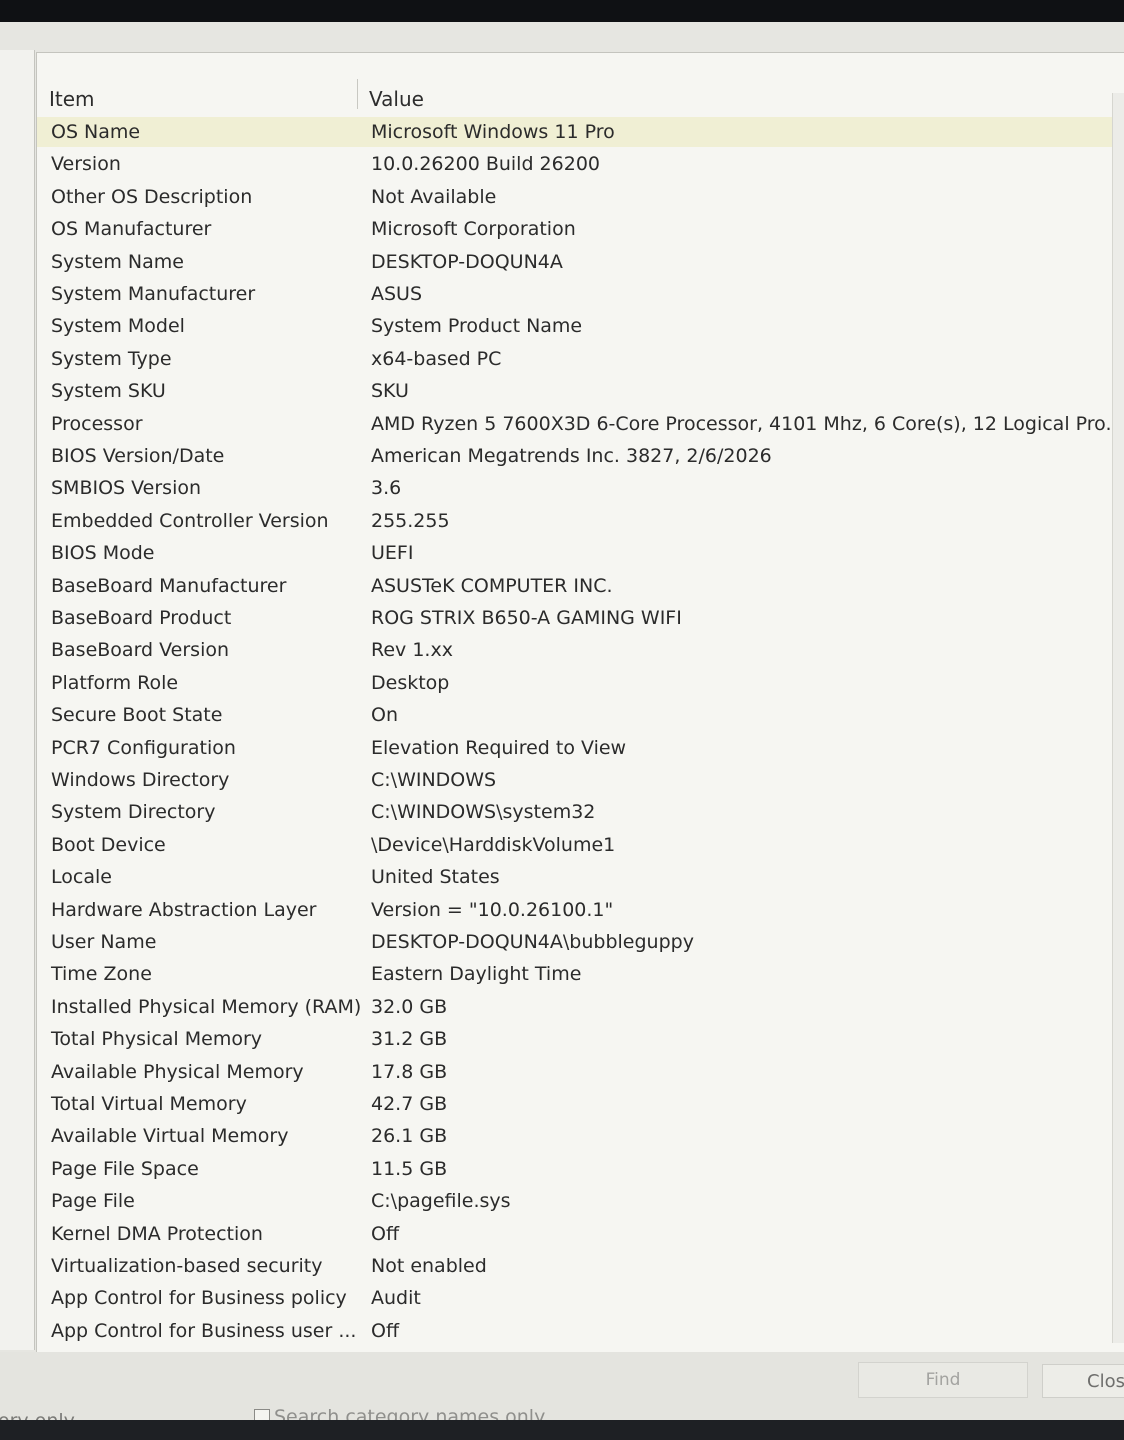  I want to click on row-item-name: SMBIOS Version, so click(126, 488).